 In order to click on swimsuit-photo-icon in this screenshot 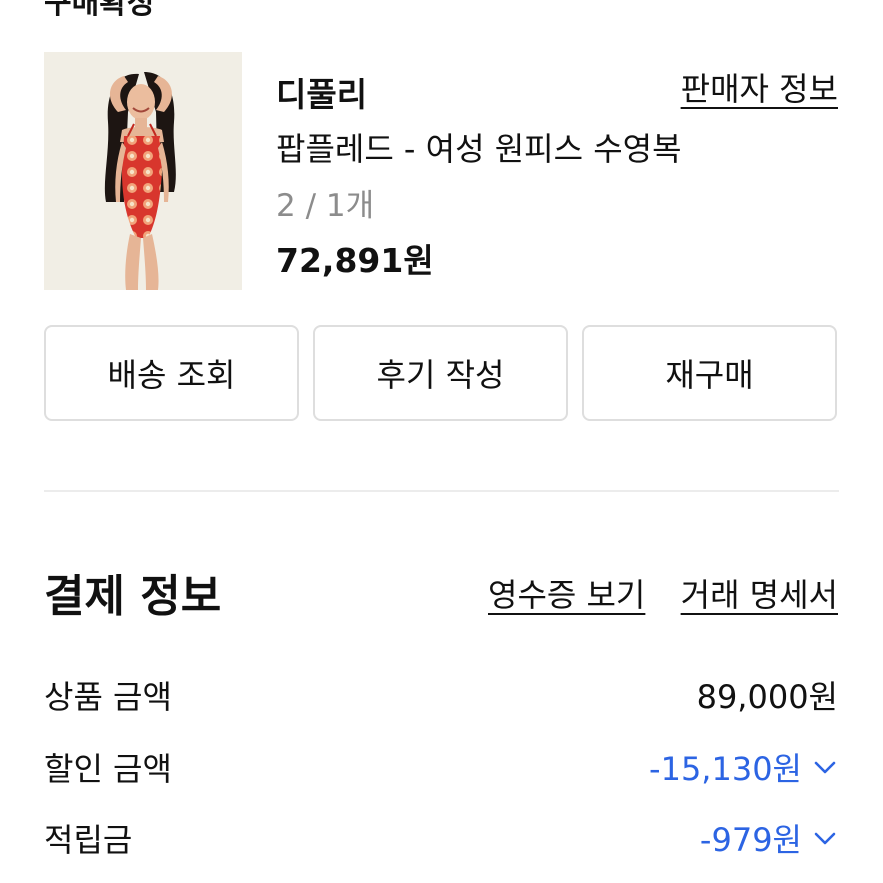, I will do `click(143, 171)`.